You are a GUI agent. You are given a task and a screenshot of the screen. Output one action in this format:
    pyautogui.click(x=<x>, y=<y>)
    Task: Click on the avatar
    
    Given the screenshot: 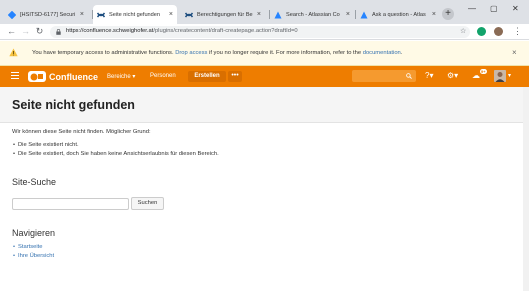 What is the action you would take?
    pyautogui.click(x=500, y=76)
    